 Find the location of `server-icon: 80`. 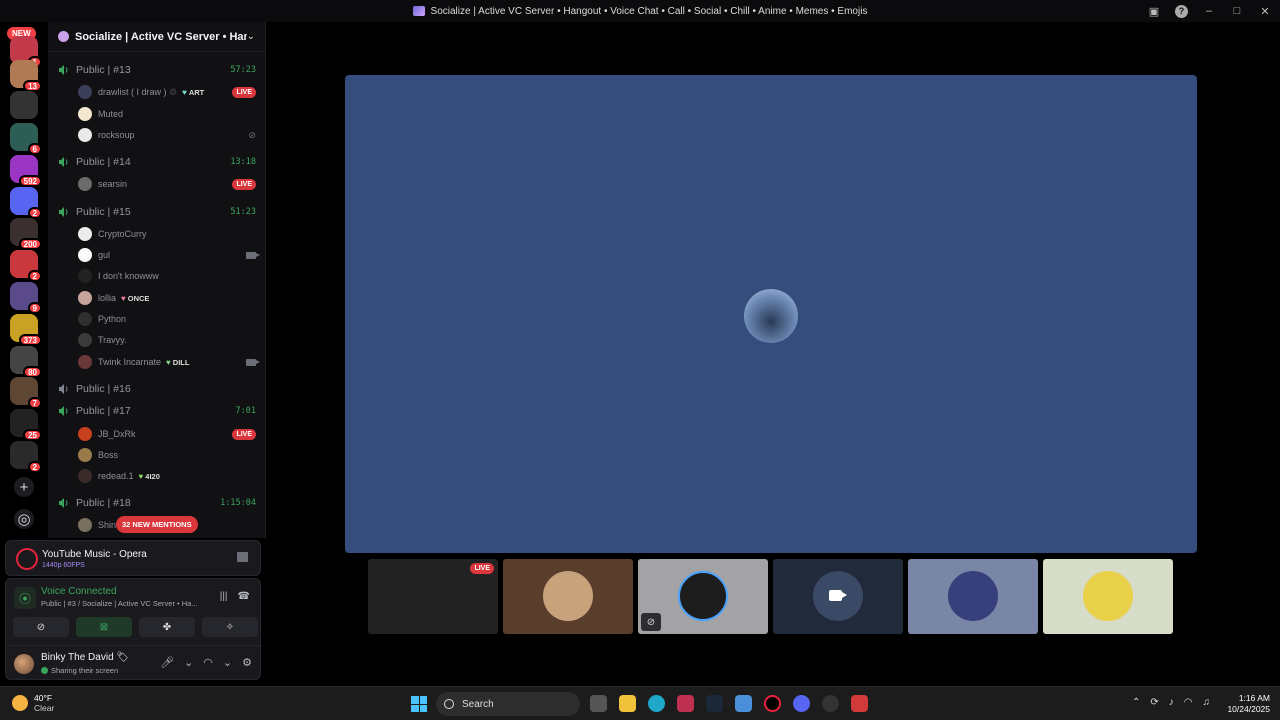

server-icon: 80 is located at coordinates (26, 362).